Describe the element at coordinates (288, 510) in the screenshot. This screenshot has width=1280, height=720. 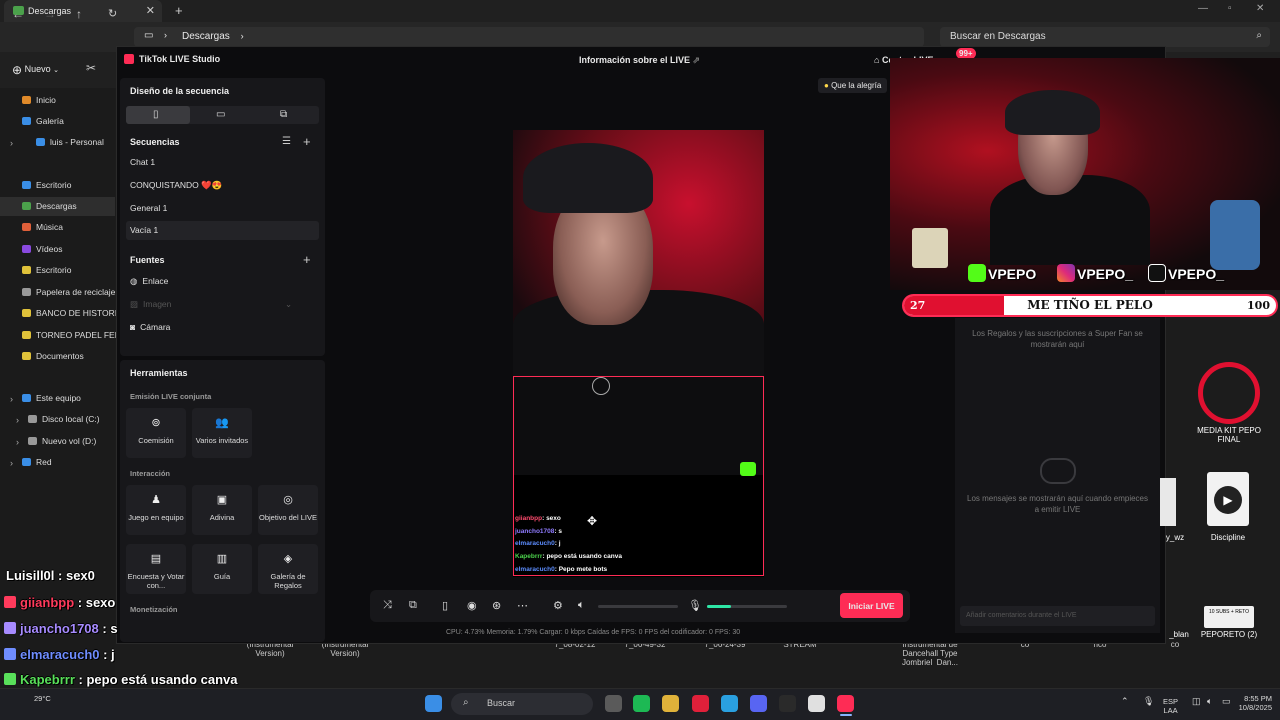
I see `tool-button: ◎ Objetivo del LIVE` at that location.